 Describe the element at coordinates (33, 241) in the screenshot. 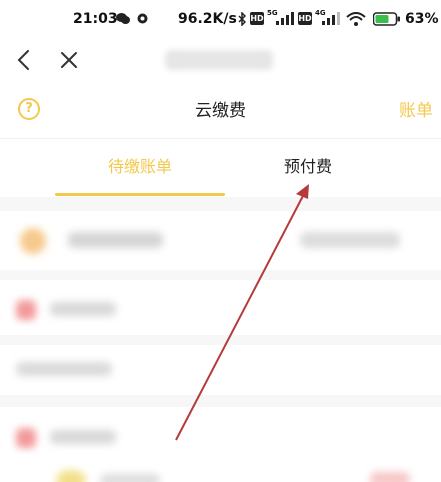

I see `blurred-avatar` at that location.